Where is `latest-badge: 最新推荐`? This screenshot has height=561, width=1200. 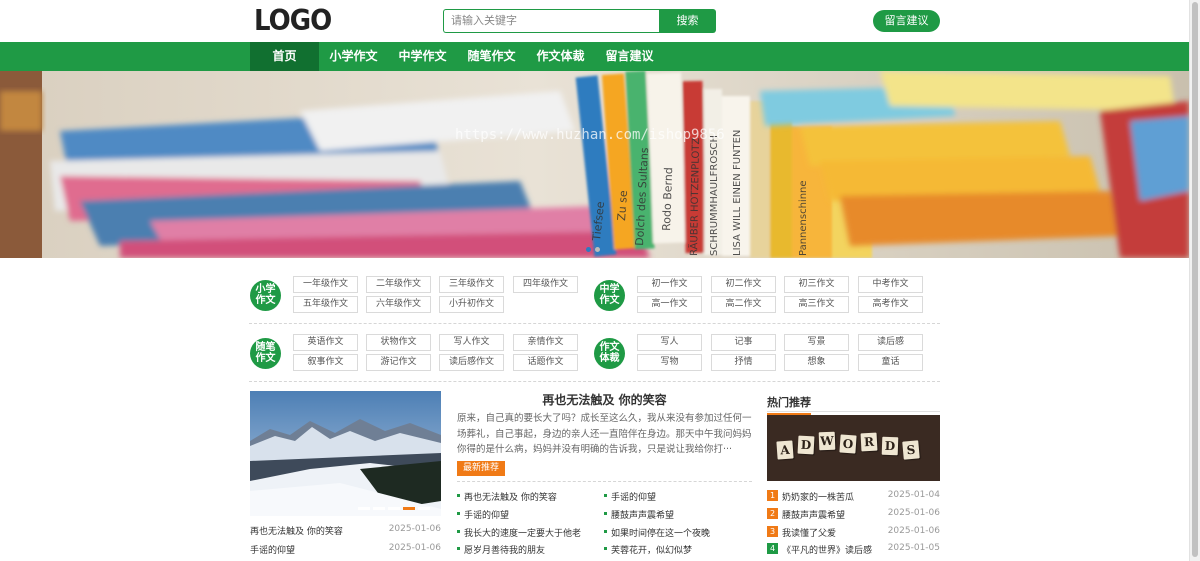 latest-badge: 最新推荐 is located at coordinates (481, 468).